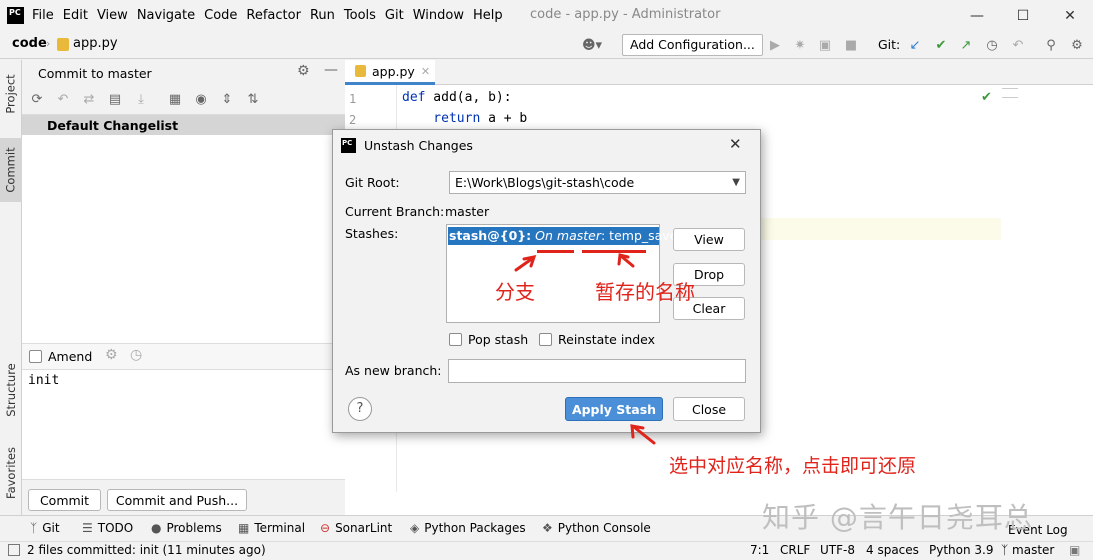  I want to click on annotation-apply-hint: 选中对应名称，点击即可还原, so click(793, 466).